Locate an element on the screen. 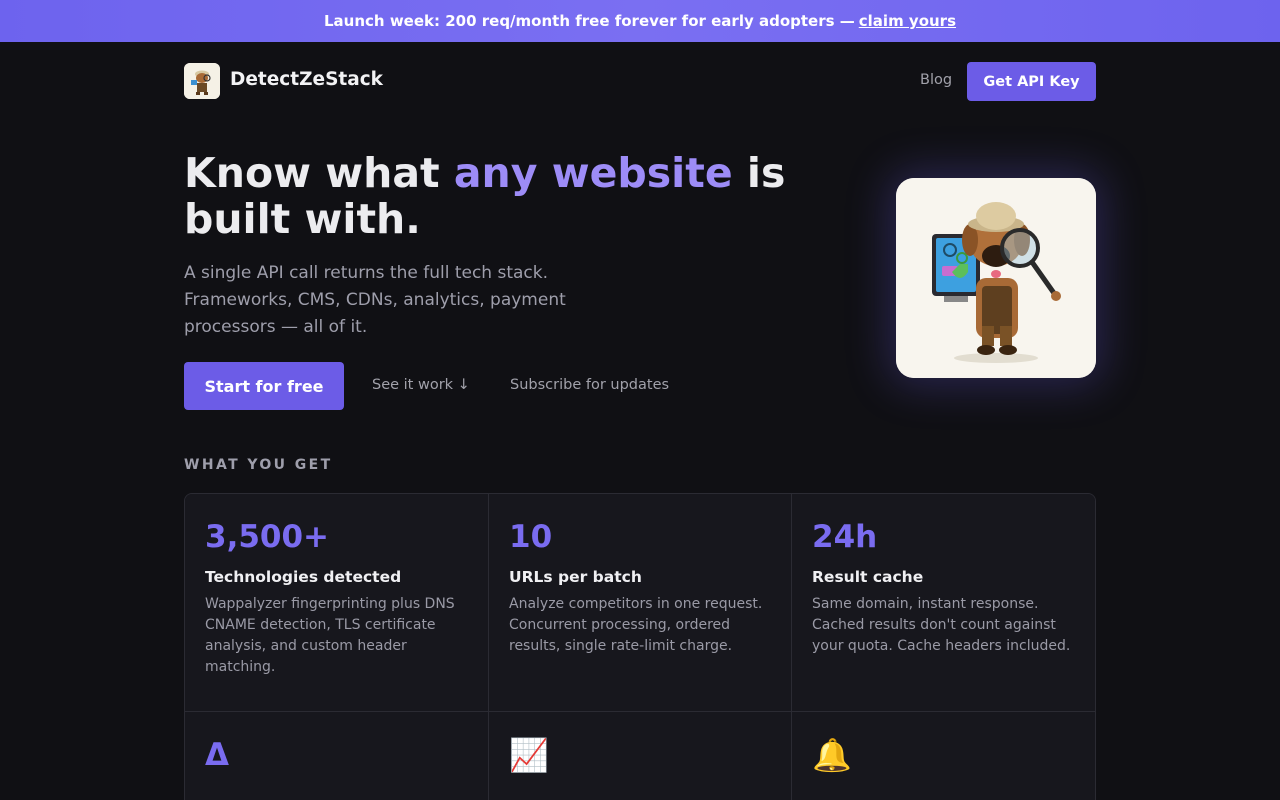 The image size is (1280, 800). dog-detective-logo-icon is located at coordinates (202, 81).